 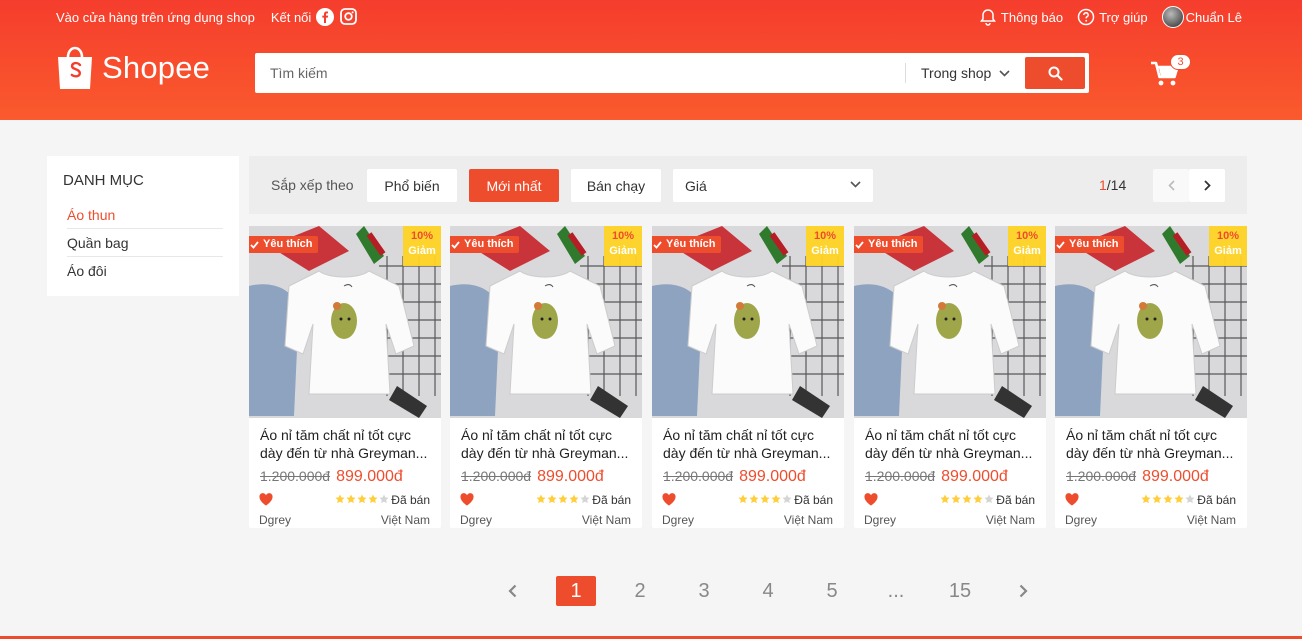 What do you see at coordinates (155, 17) in the screenshot?
I see `download-app-link: Vào cửa hàng trên ứng dụng shop` at bounding box center [155, 17].